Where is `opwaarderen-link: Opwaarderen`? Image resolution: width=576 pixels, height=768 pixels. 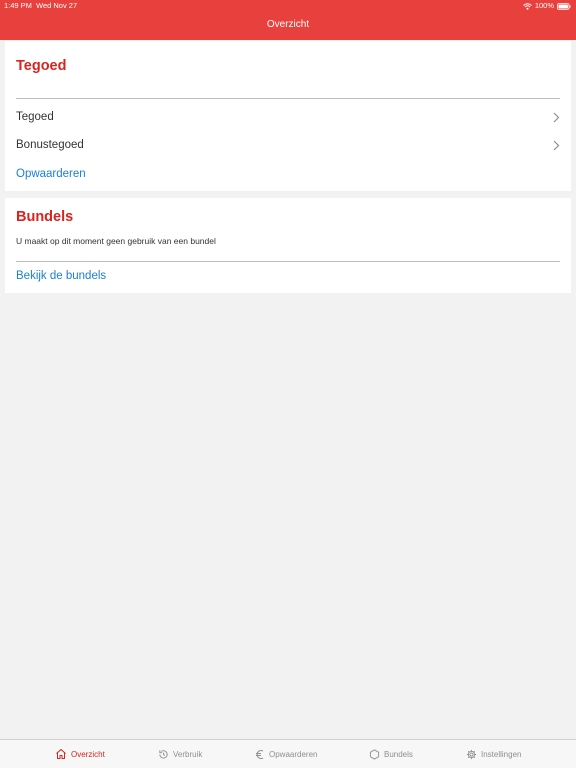 opwaarderen-link: Opwaarderen is located at coordinates (51, 174).